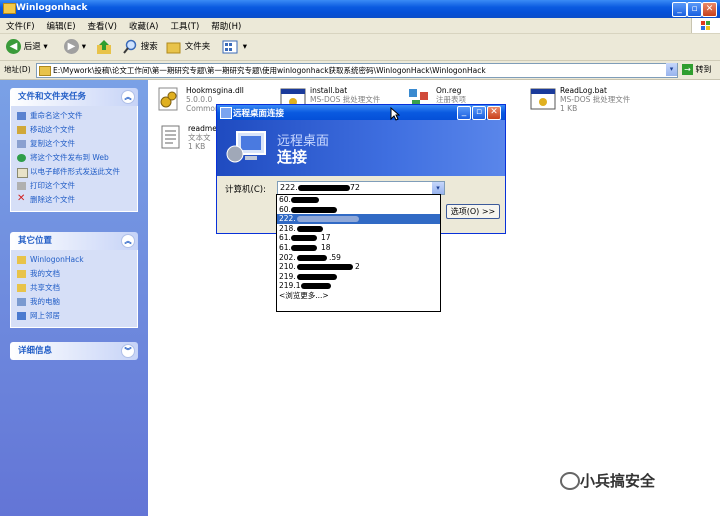  I want to click on task-print: 打印这个文件, so click(74, 186).